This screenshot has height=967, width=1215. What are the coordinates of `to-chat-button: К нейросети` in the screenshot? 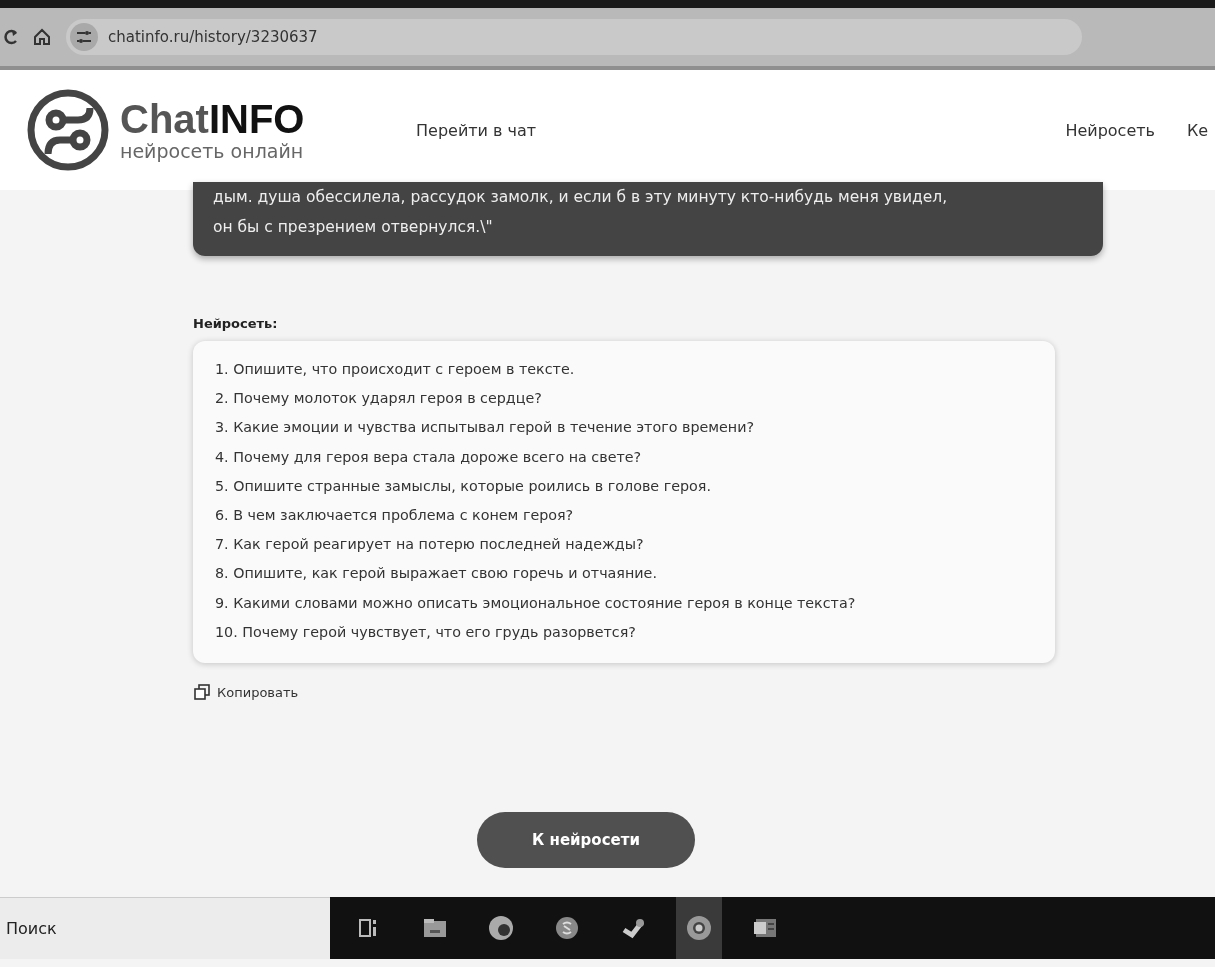 It's located at (586, 840).